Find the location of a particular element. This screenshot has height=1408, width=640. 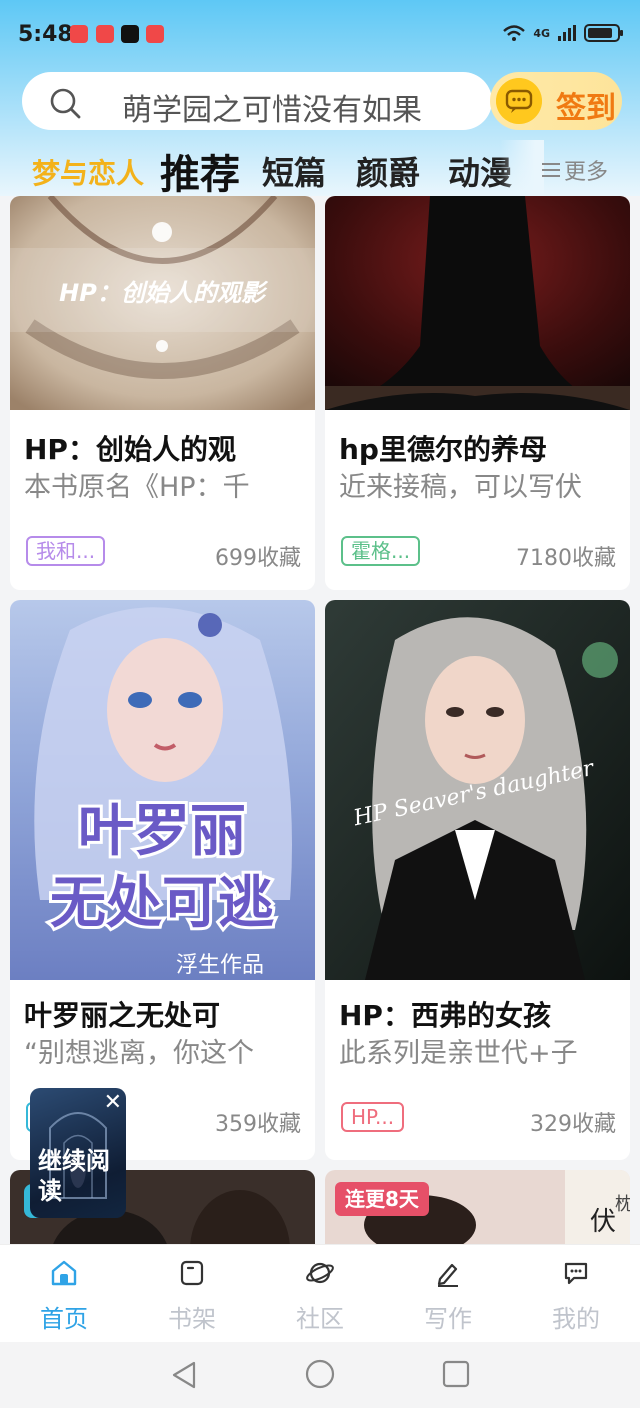

tab-fade is located at coordinates (522, 168).